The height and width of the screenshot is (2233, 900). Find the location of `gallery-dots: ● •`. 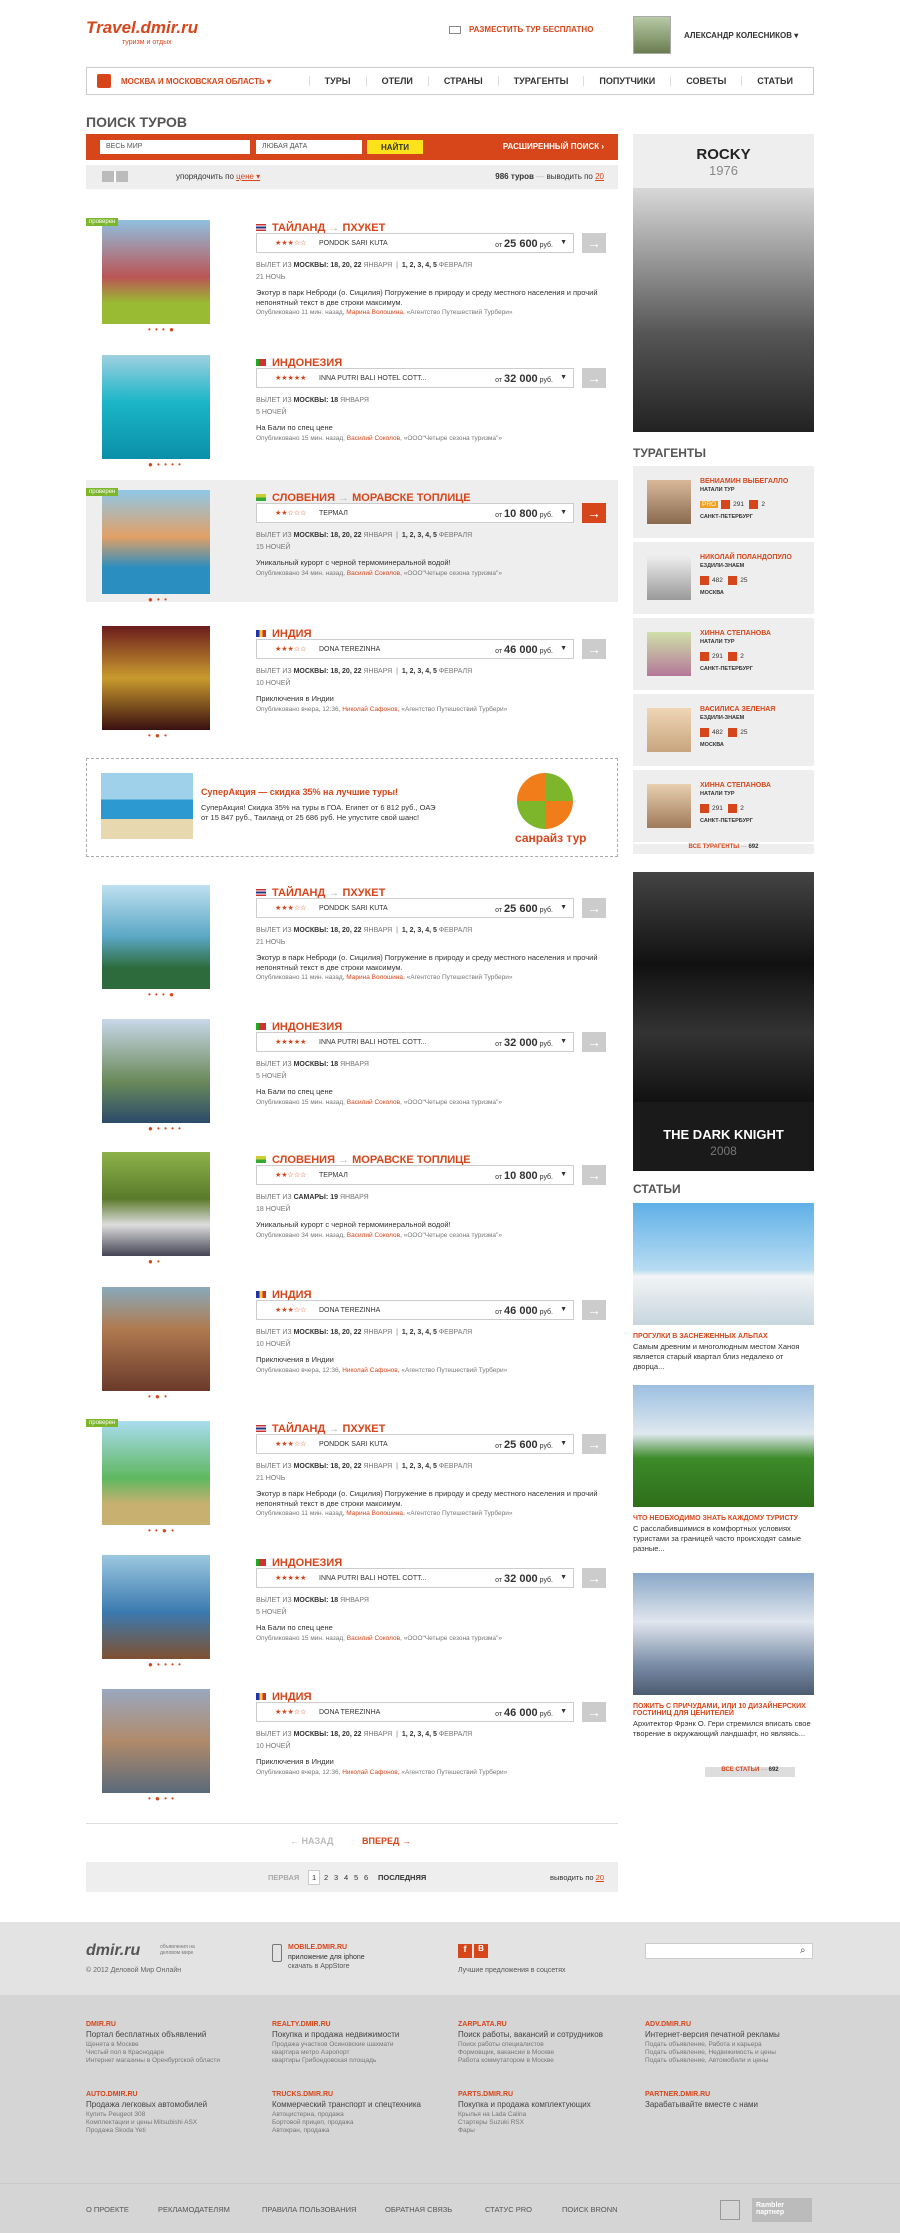

gallery-dots: ● • is located at coordinates (154, 1261).